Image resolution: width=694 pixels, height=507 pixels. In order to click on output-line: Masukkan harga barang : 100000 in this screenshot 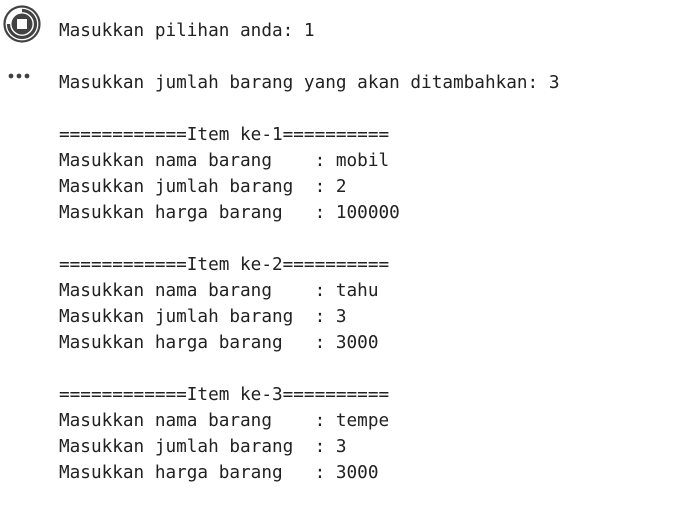, I will do `click(229, 213)`.